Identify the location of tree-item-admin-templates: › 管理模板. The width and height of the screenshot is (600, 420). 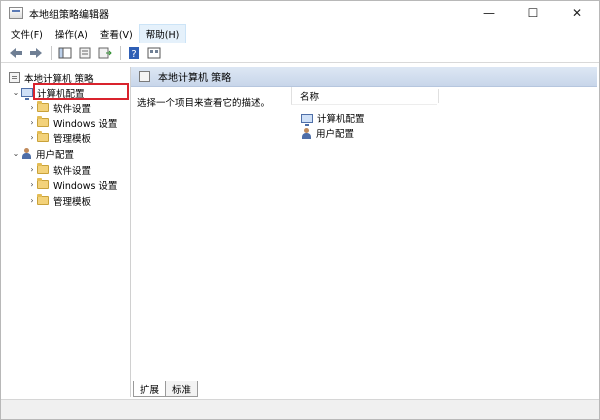
(59, 137).